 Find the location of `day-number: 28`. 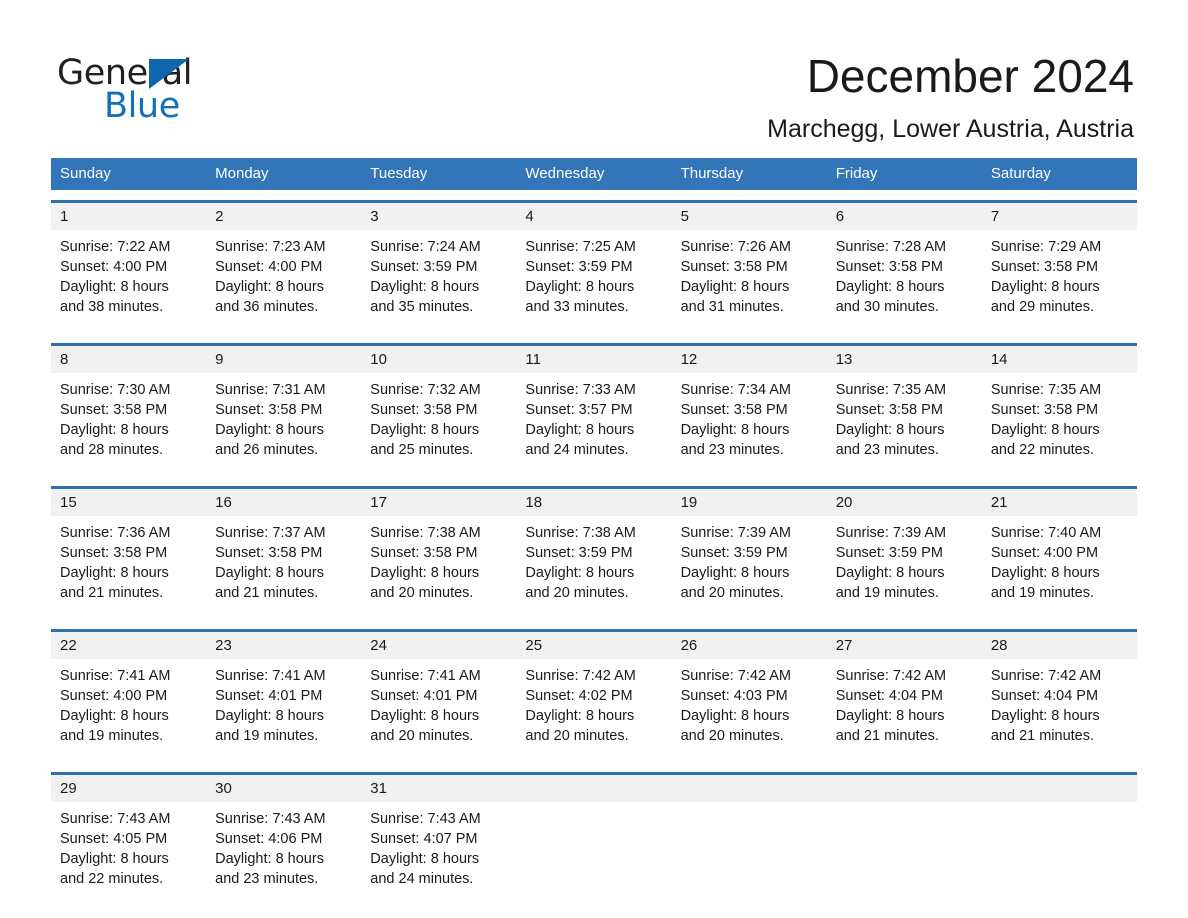

day-number: 28 is located at coordinates (1059, 645).